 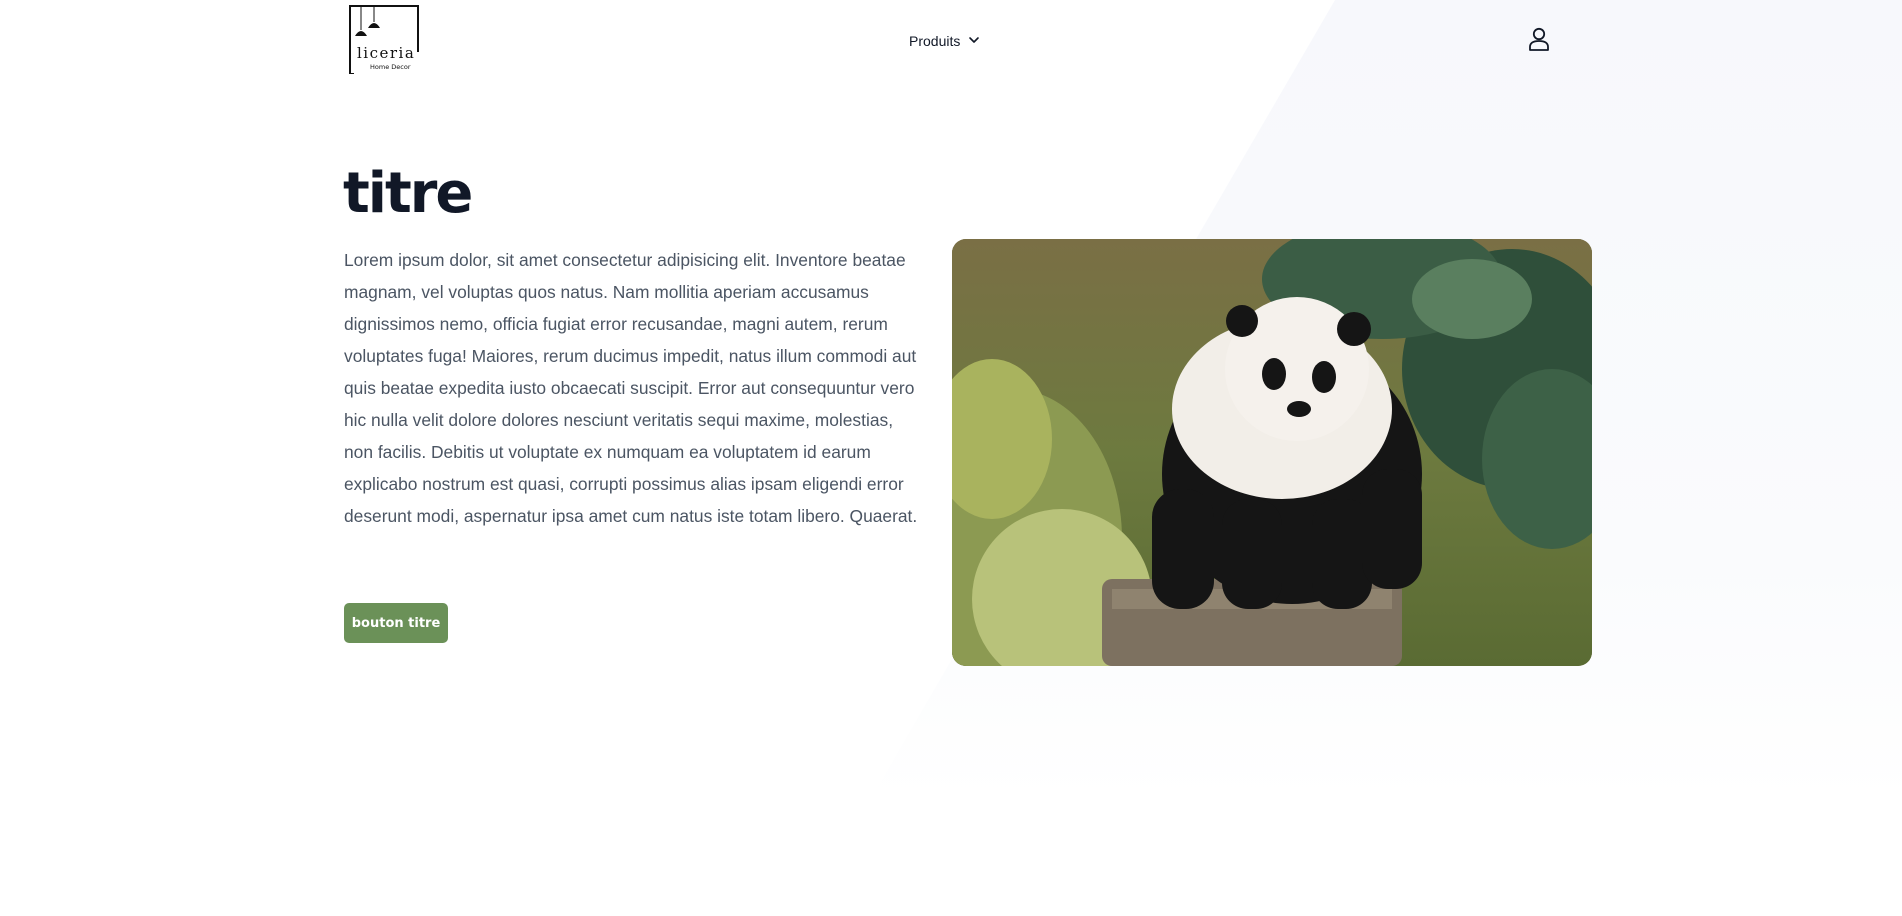 I want to click on chevron-down-icon, so click(x=974, y=41).